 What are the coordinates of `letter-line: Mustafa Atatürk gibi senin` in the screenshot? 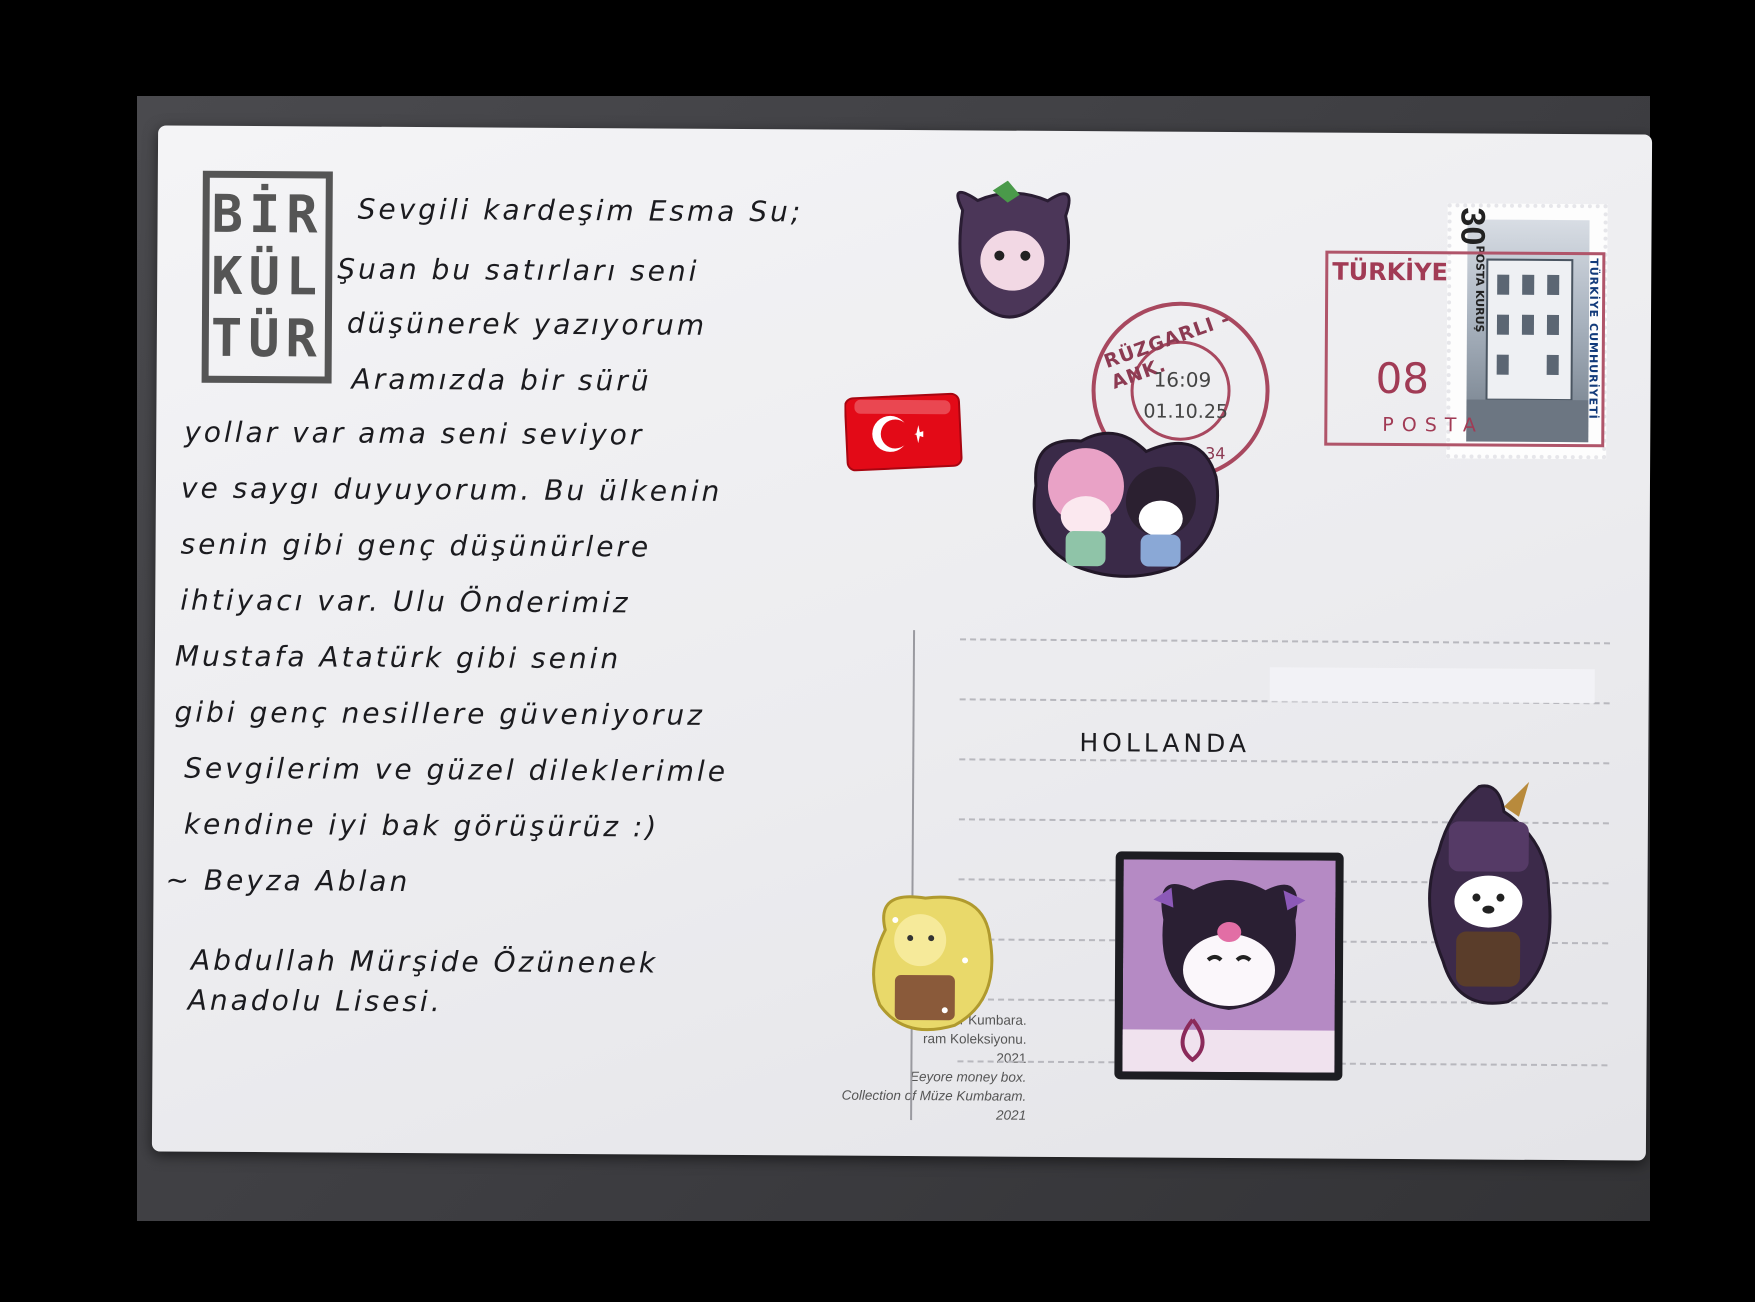 It's located at (398, 657).